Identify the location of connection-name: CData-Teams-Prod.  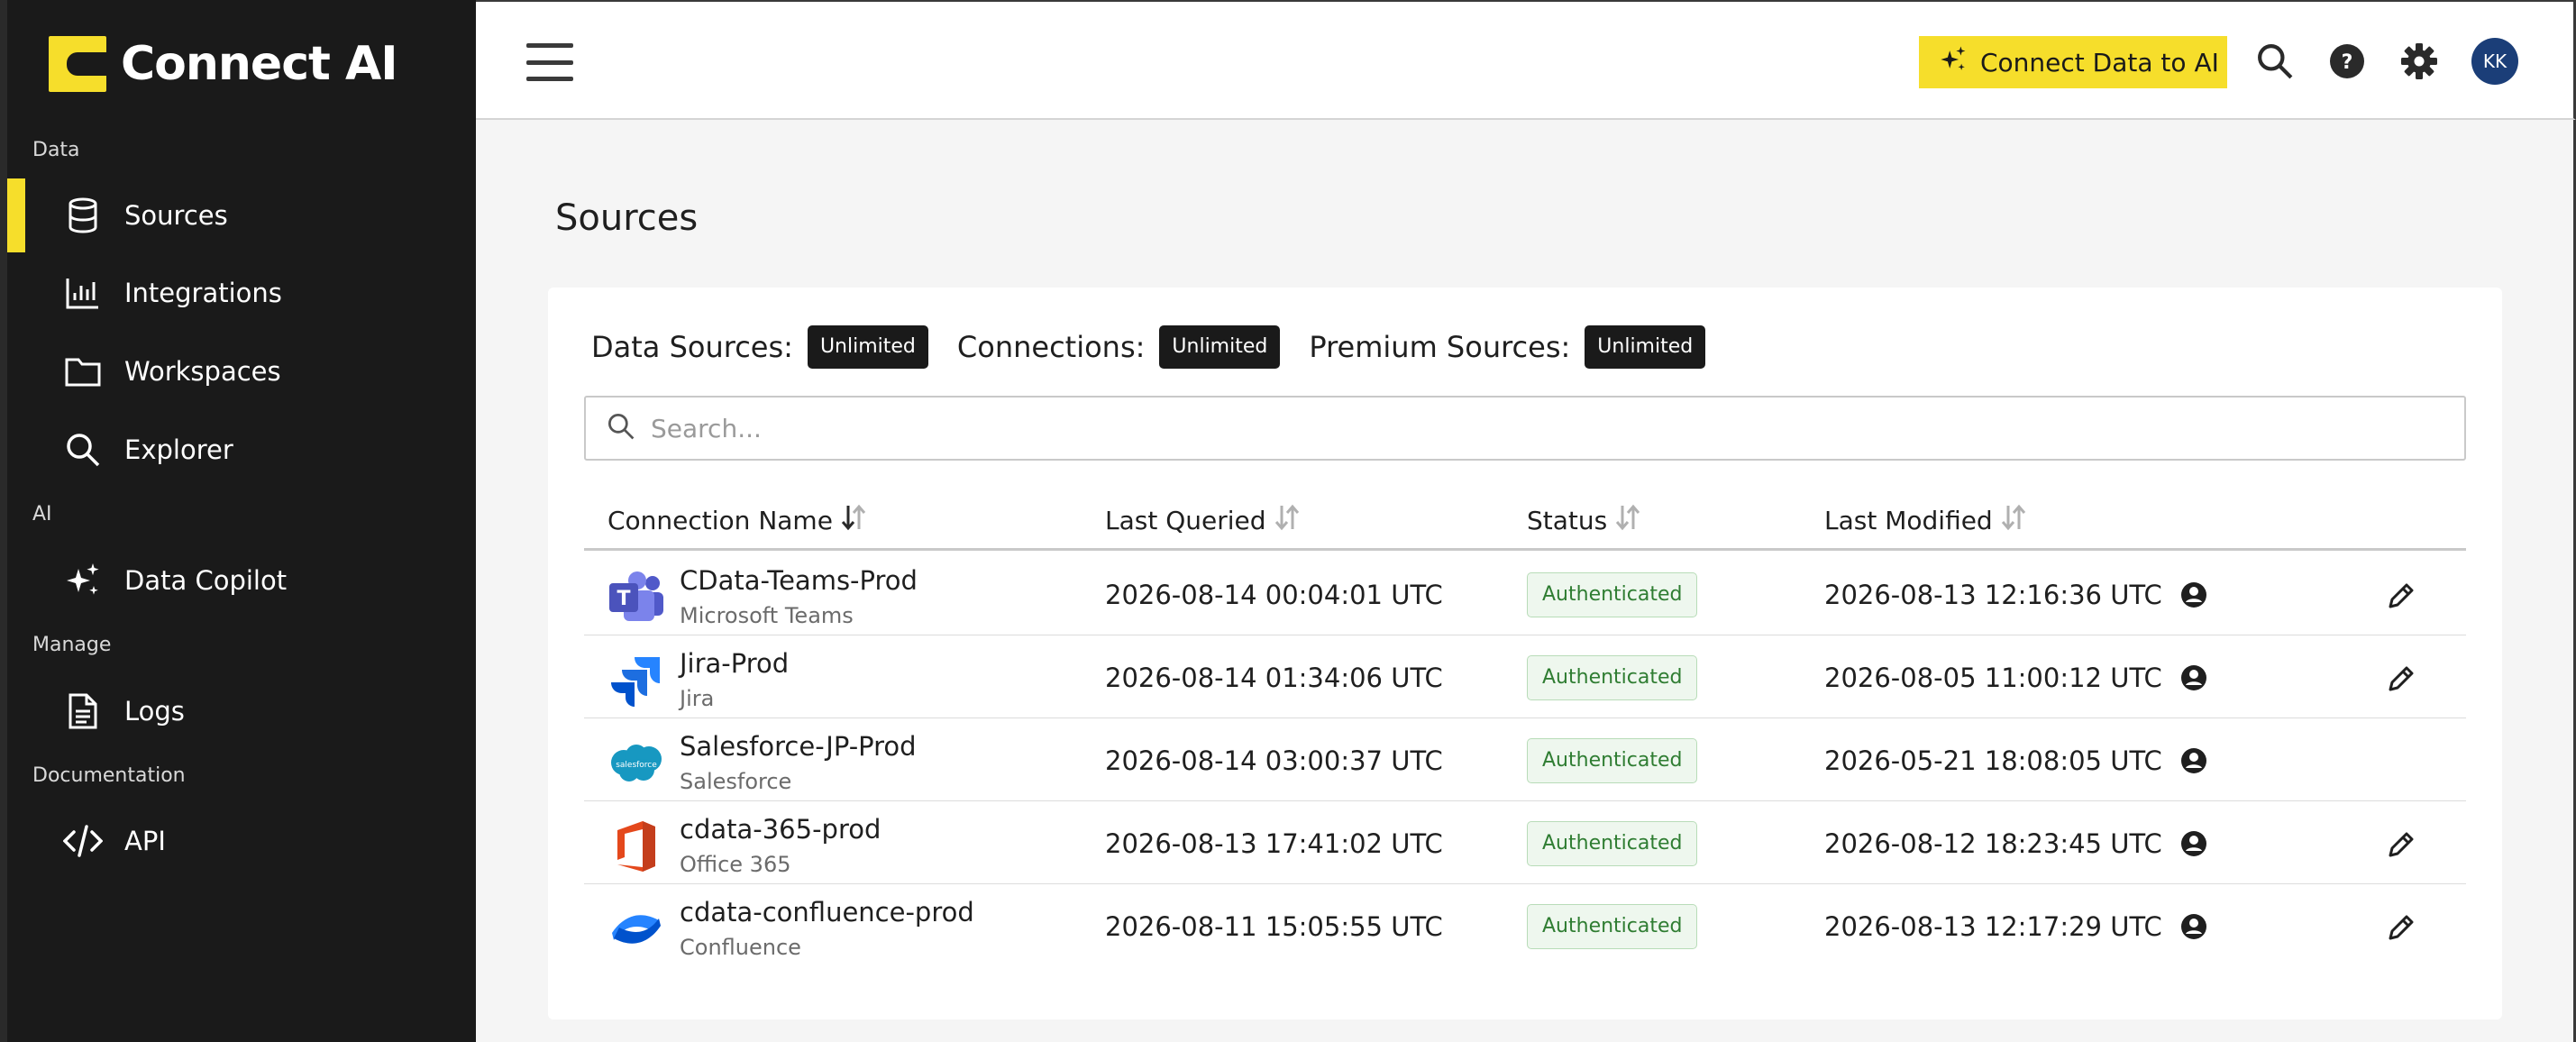
(799, 580).